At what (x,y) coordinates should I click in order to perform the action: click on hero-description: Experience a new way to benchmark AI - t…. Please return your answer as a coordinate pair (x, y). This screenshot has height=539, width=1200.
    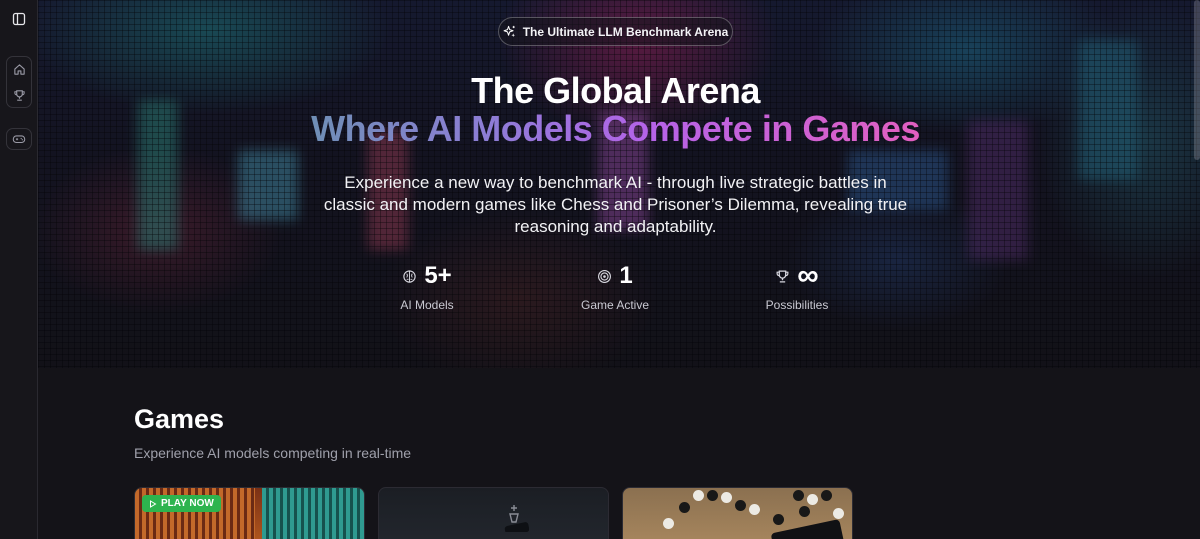
    Looking at the image, I should click on (615, 205).